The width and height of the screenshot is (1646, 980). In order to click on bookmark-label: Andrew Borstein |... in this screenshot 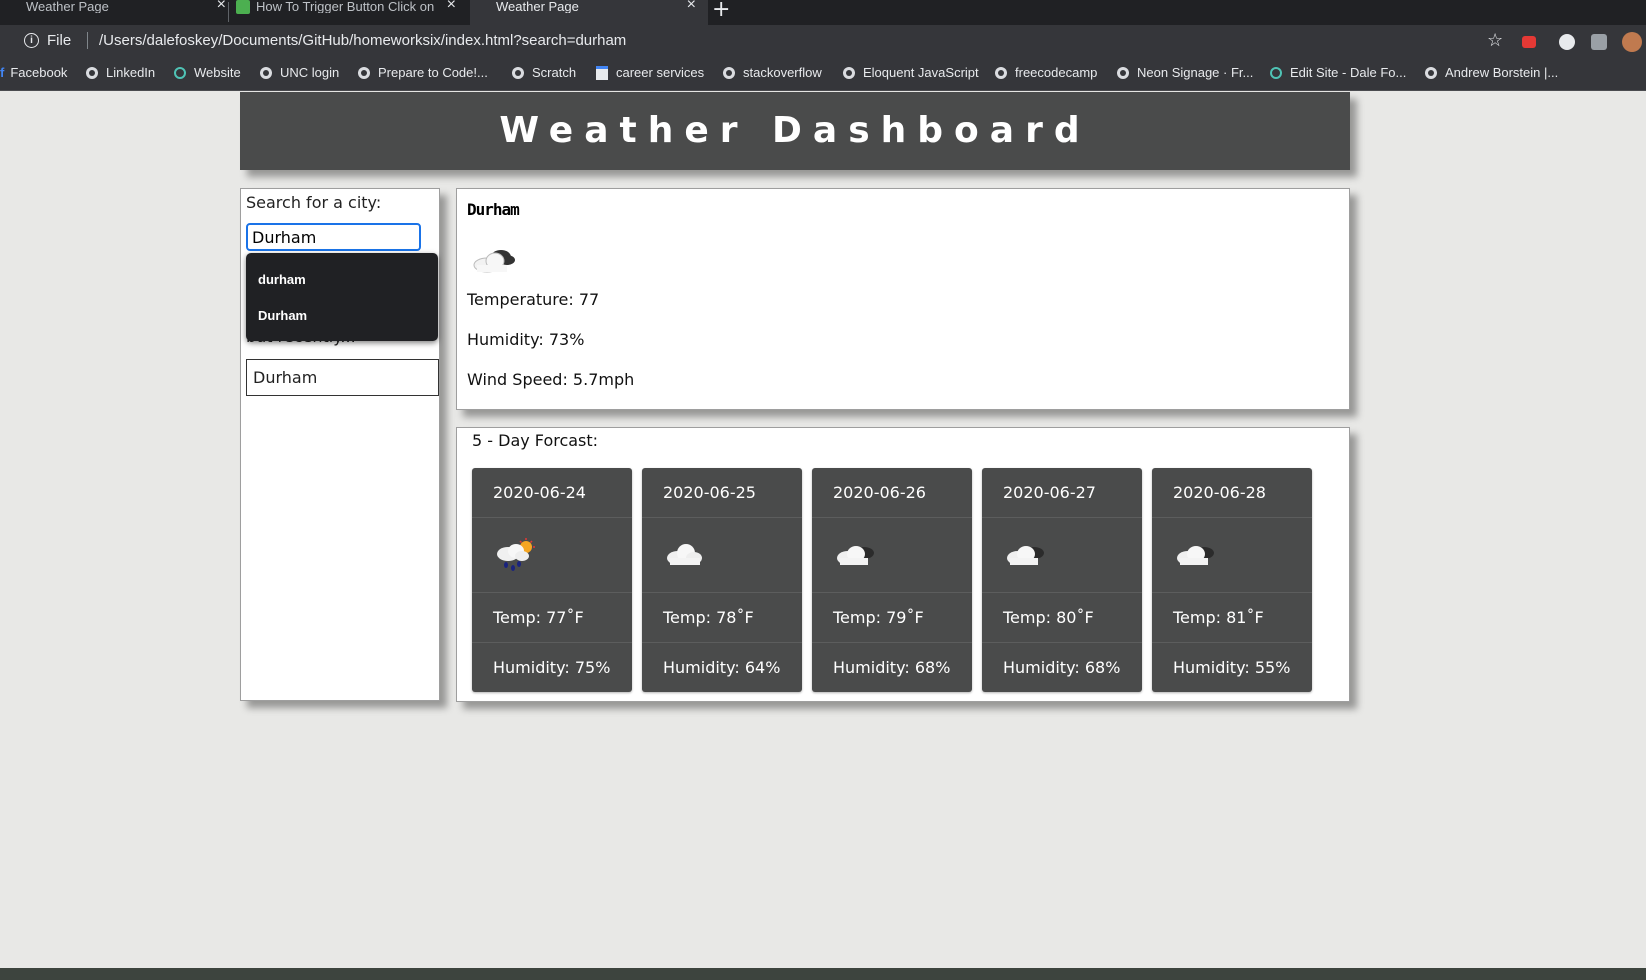, I will do `click(1502, 72)`.